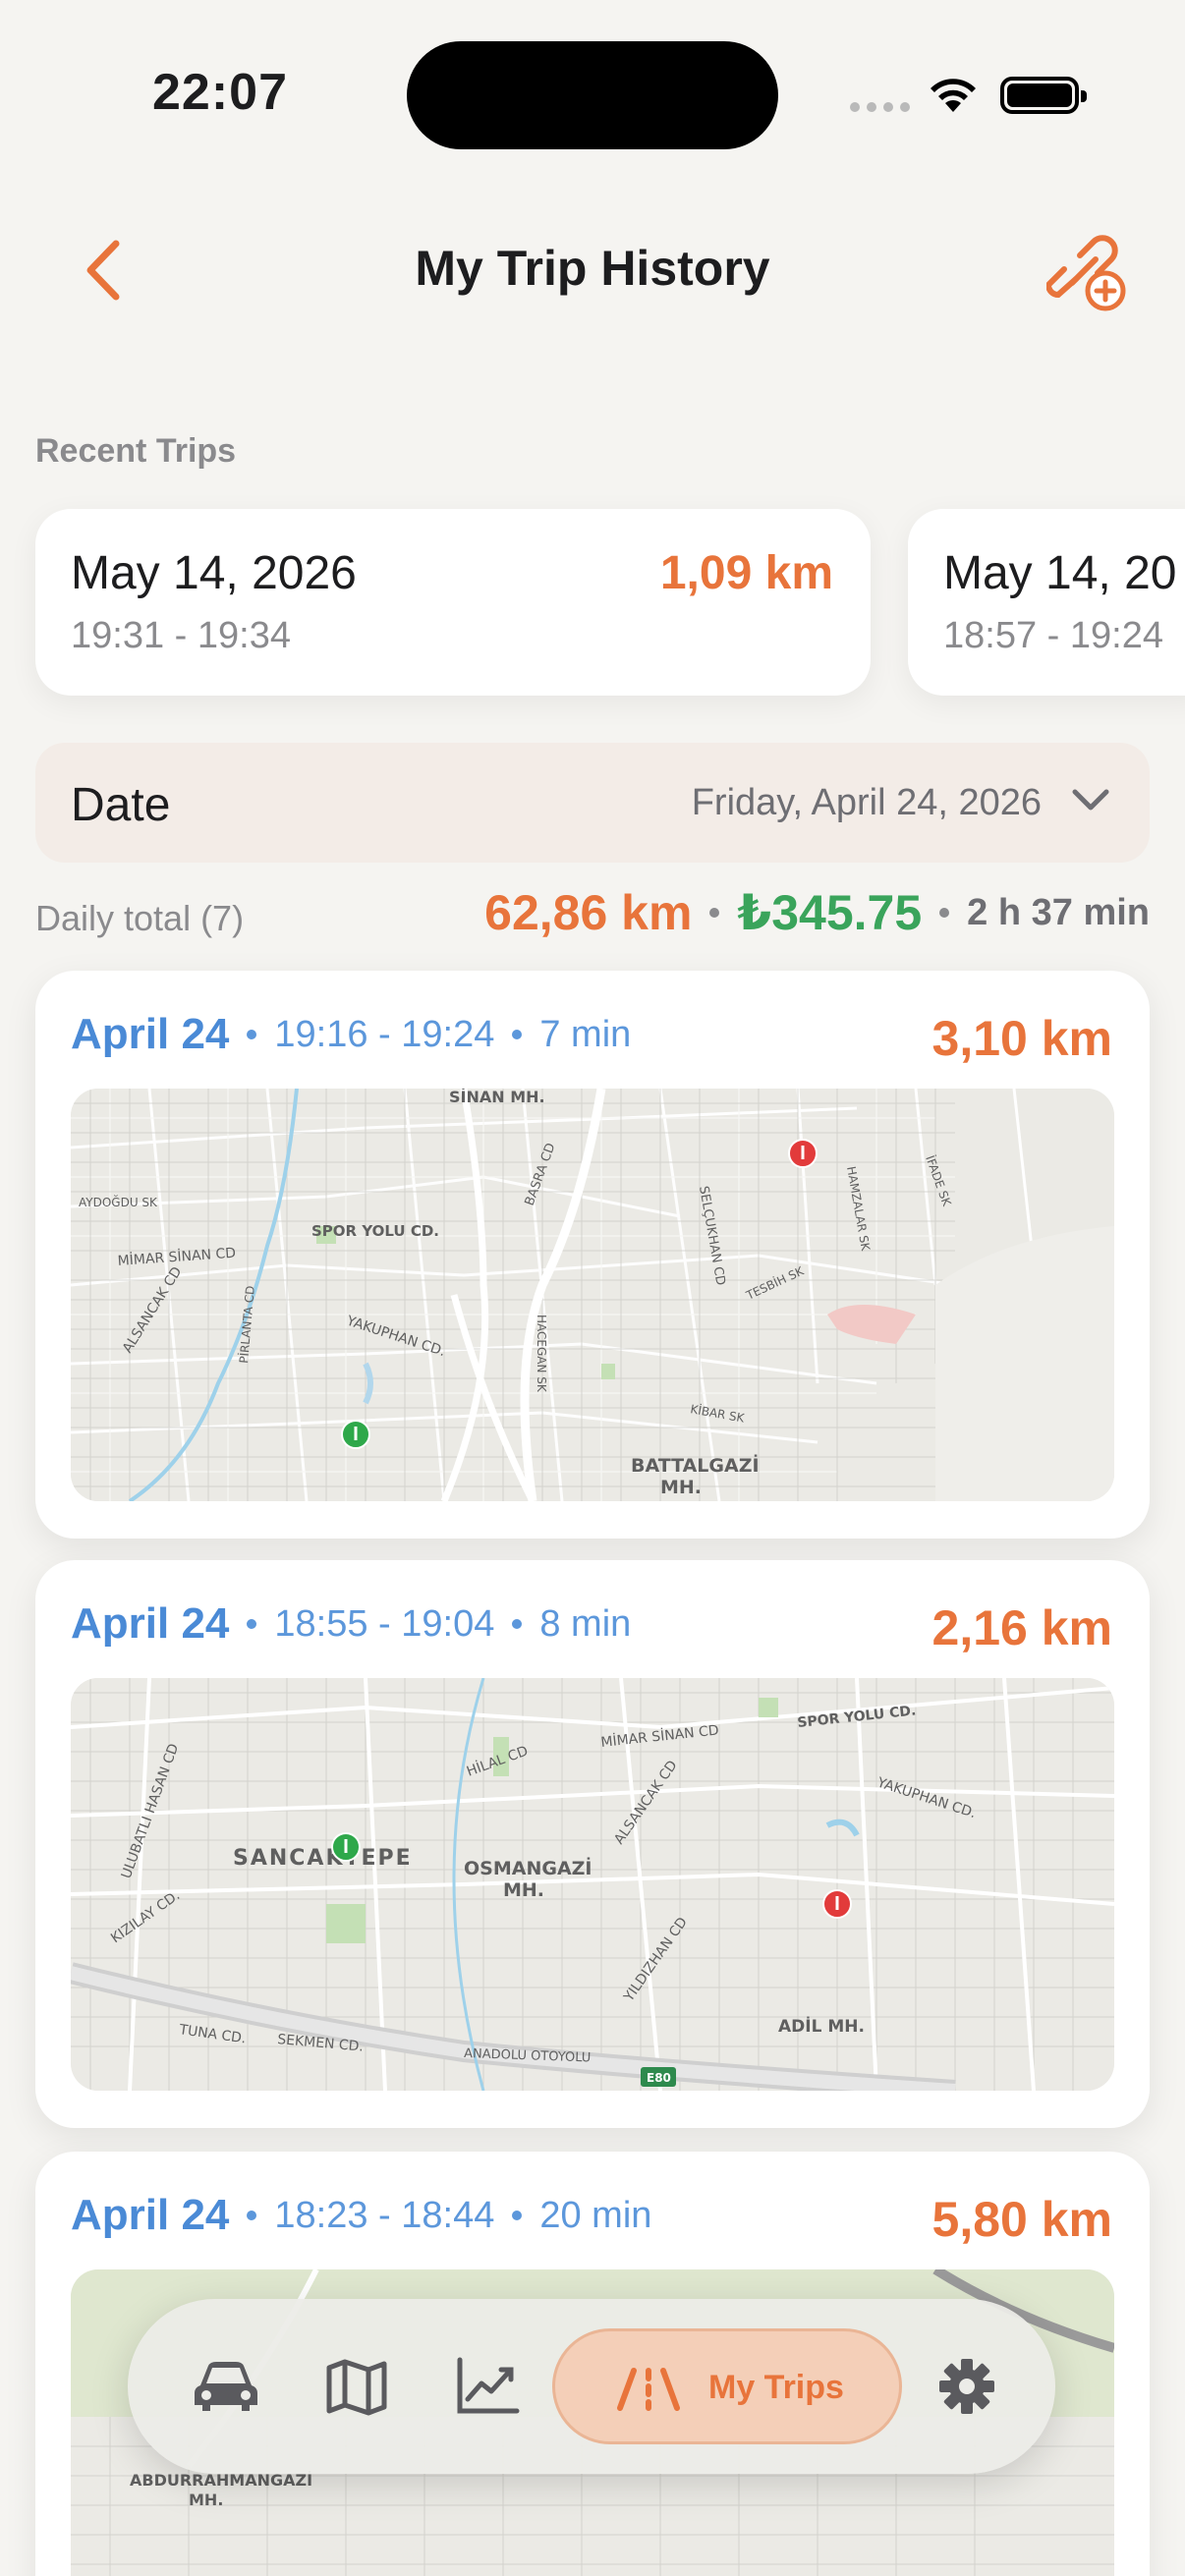 The image size is (1185, 2576). I want to click on trip-duration: 8 min, so click(586, 1623).